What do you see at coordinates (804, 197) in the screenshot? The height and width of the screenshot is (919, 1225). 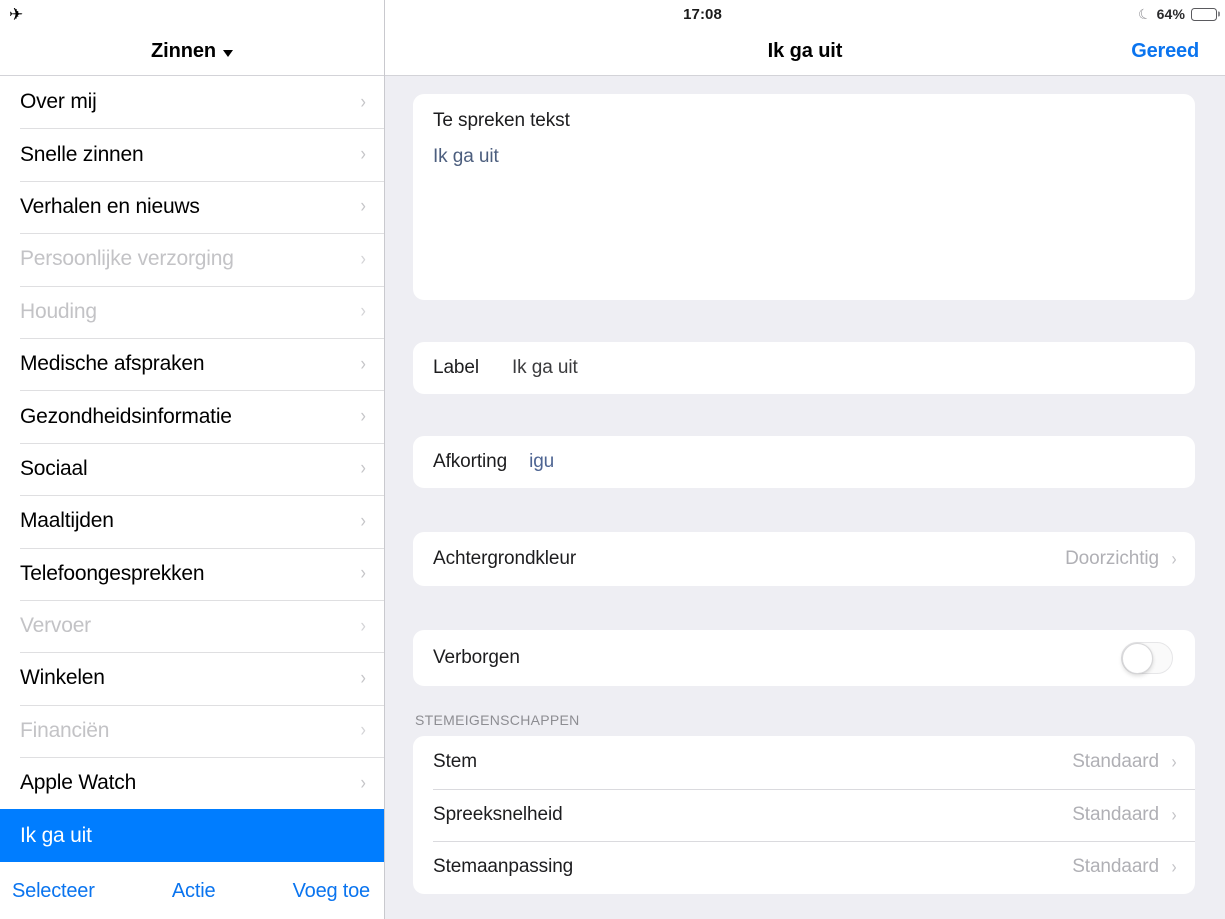 I see `spoken-text-card: Te spreken tekst Ik ga uit` at bounding box center [804, 197].